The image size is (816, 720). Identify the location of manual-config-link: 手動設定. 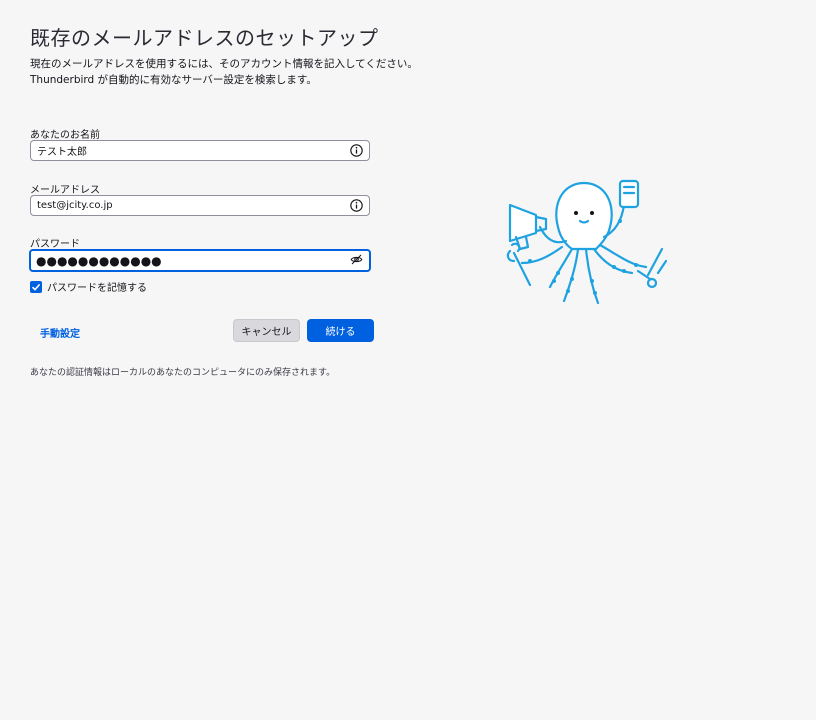
(60, 332).